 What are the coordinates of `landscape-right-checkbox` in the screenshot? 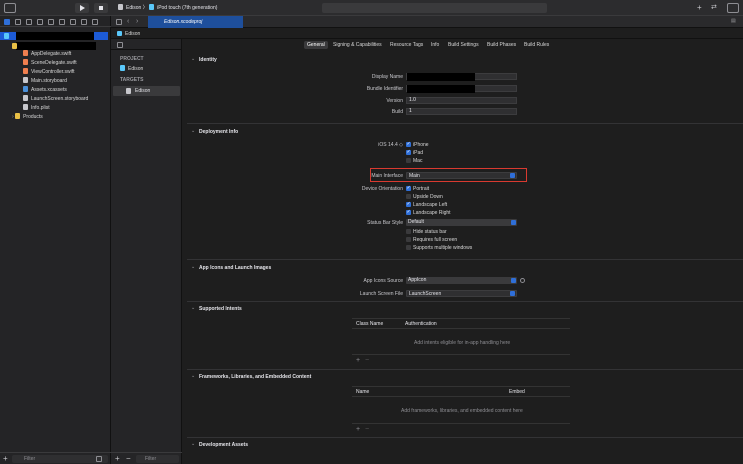 It's located at (408, 212).